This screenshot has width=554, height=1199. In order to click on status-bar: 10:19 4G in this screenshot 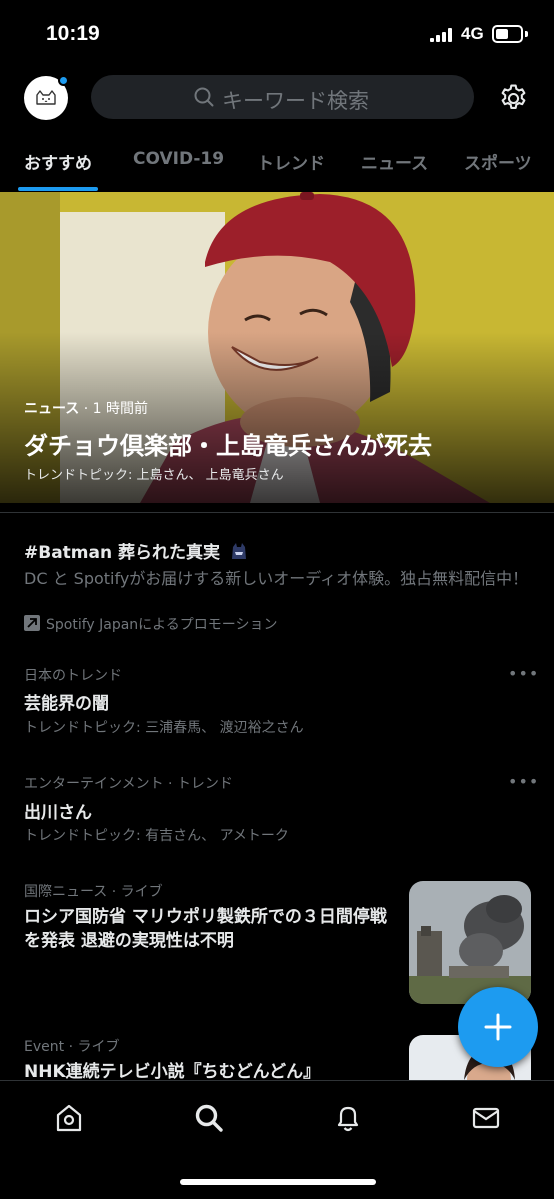, I will do `click(277, 35)`.